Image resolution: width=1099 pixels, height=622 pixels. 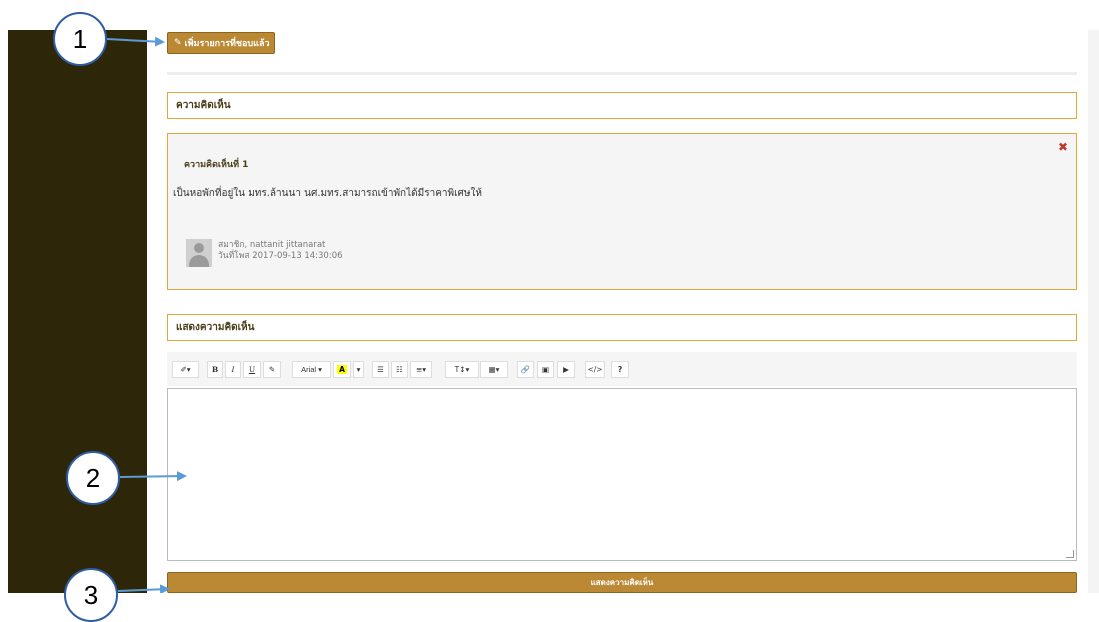 What do you see at coordinates (80, 39) in the screenshot?
I see `callout-1: 1` at bounding box center [80, 39].